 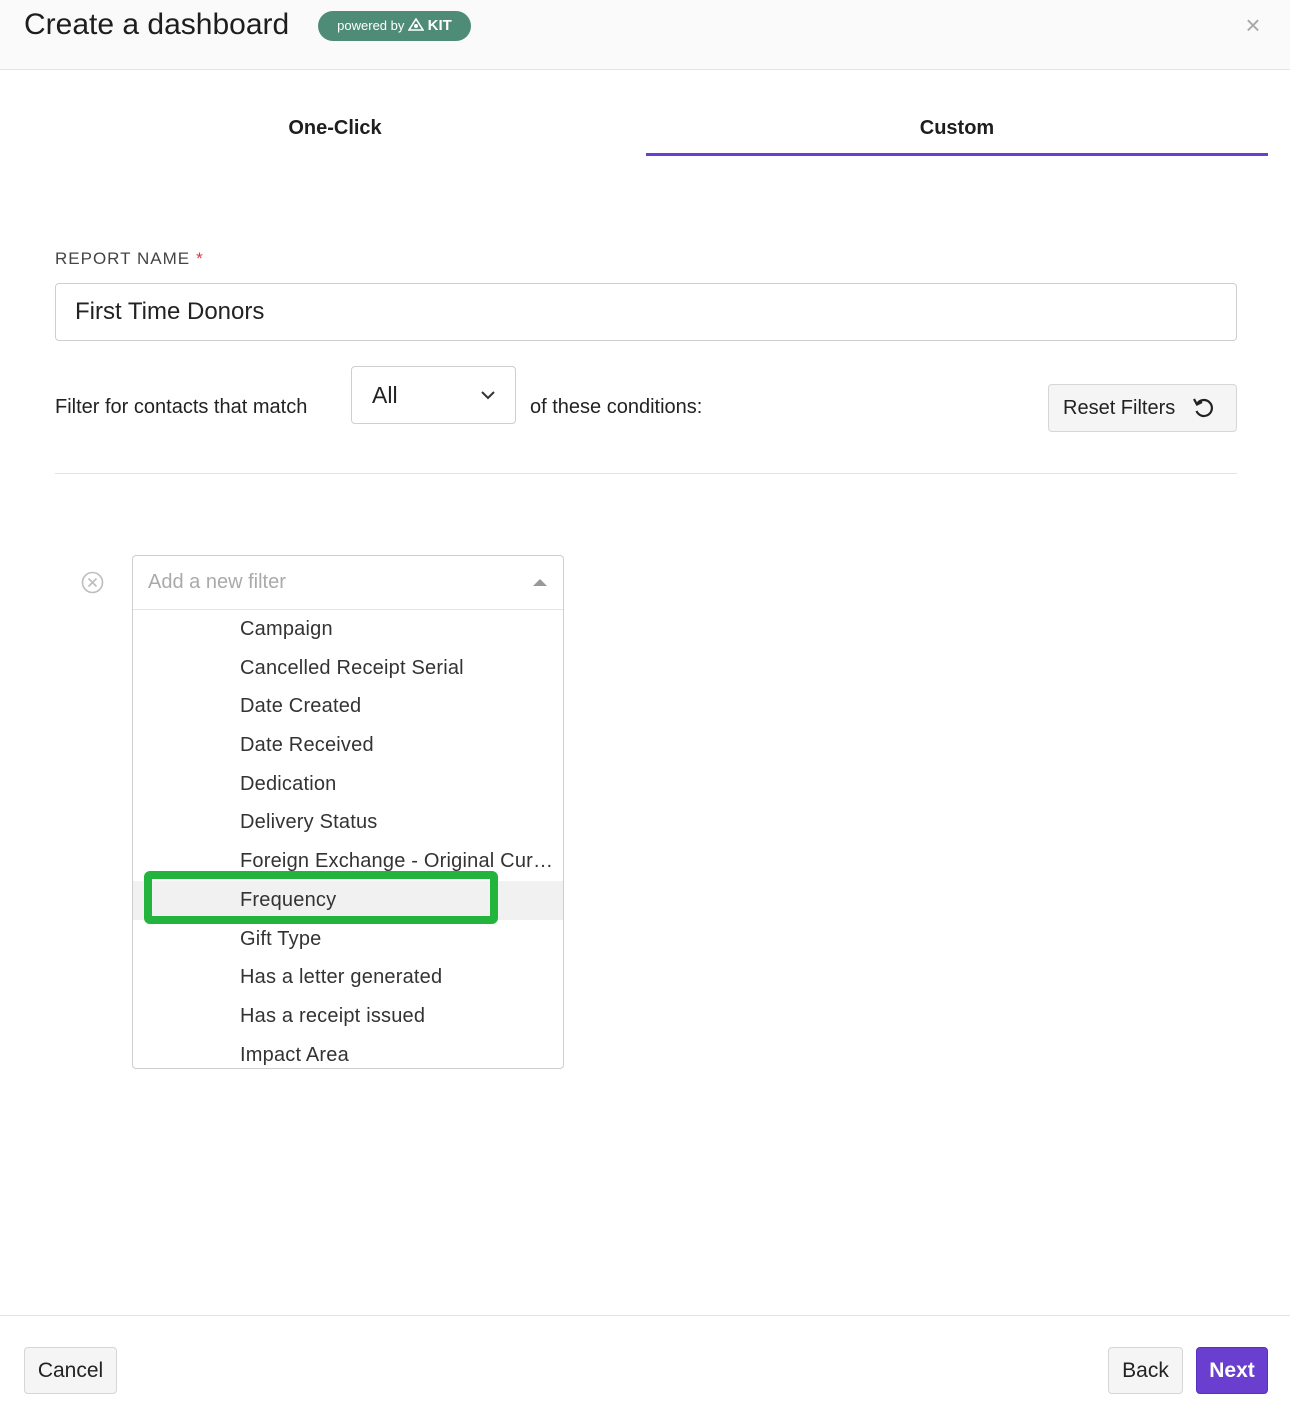 I want to click on filter-option: Foreign Exchange - Original Currency, so click(x=348, y=861).